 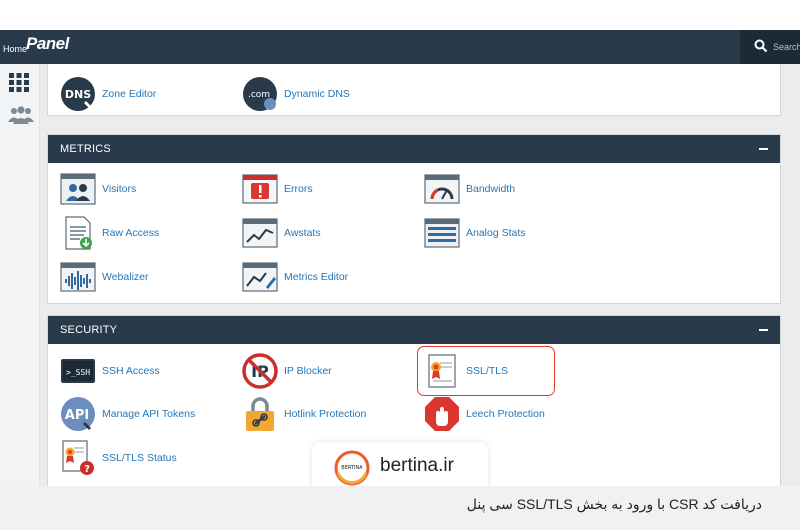 I want to click on analog-stats-link: Analog Stats, so click(x=475, y=233).